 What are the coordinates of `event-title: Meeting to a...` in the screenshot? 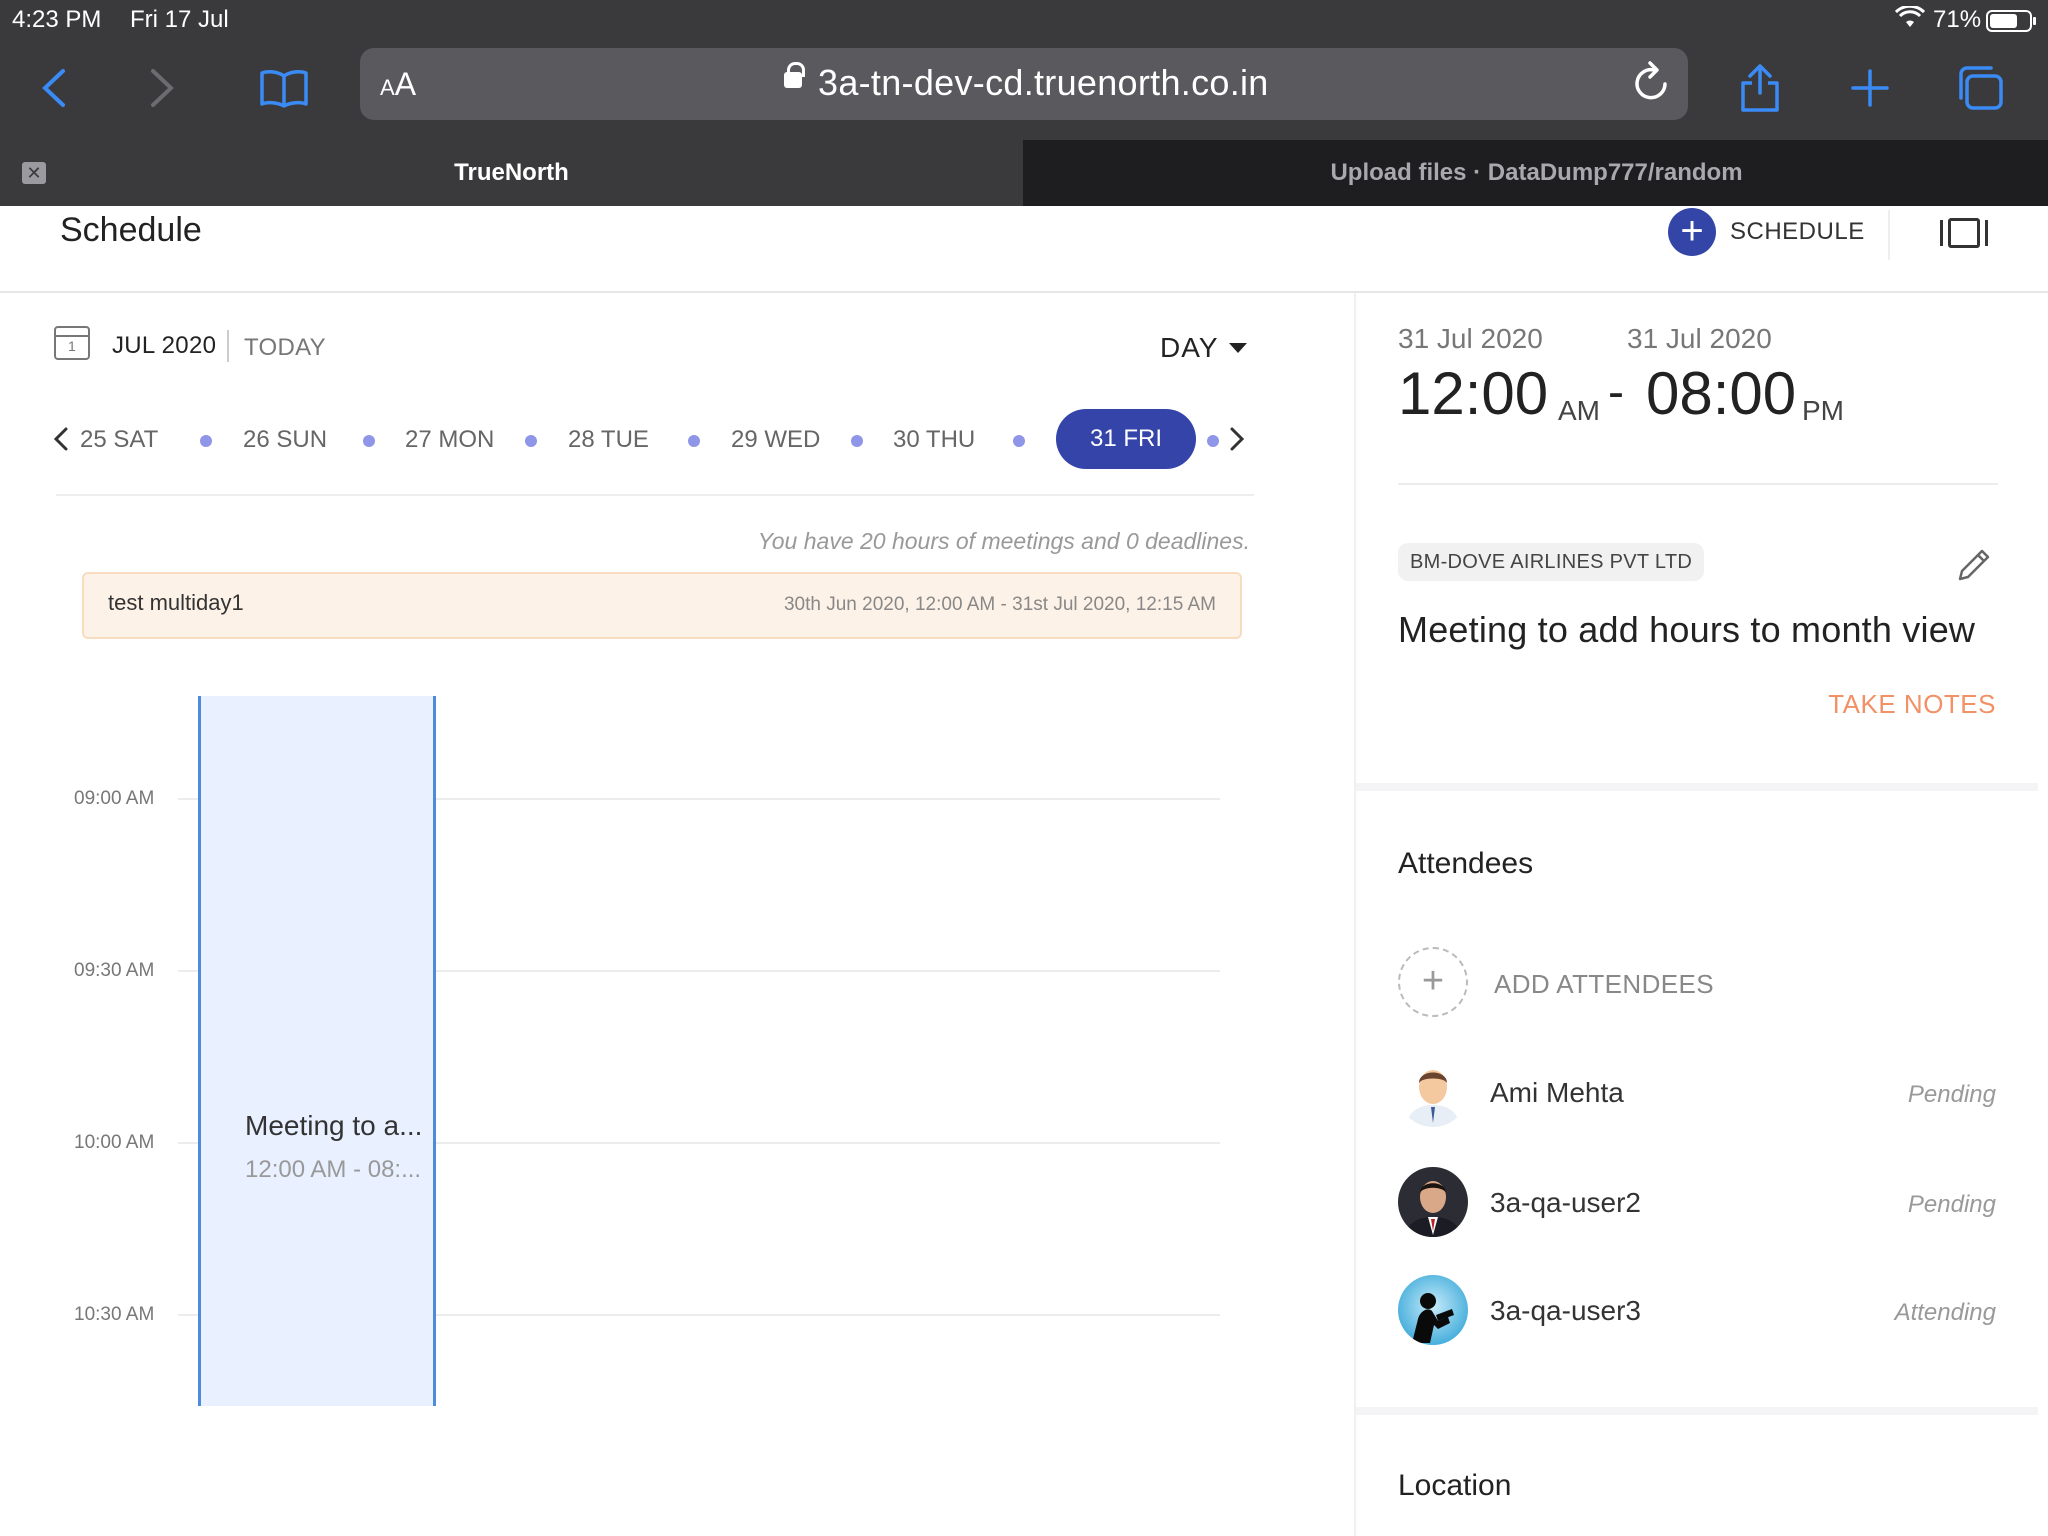 It's located at (334, 1125).